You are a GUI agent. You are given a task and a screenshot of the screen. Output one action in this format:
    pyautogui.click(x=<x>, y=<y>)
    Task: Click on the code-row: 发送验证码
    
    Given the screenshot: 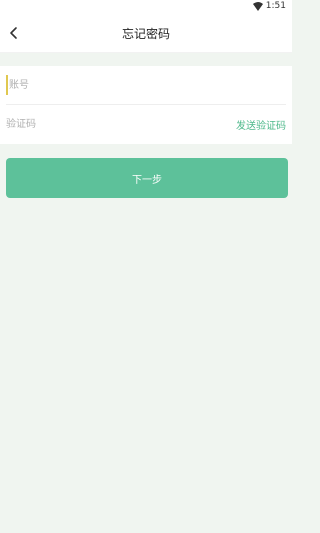 What is the action you would take?
    pyautogui.click(x=146, y=124)
    